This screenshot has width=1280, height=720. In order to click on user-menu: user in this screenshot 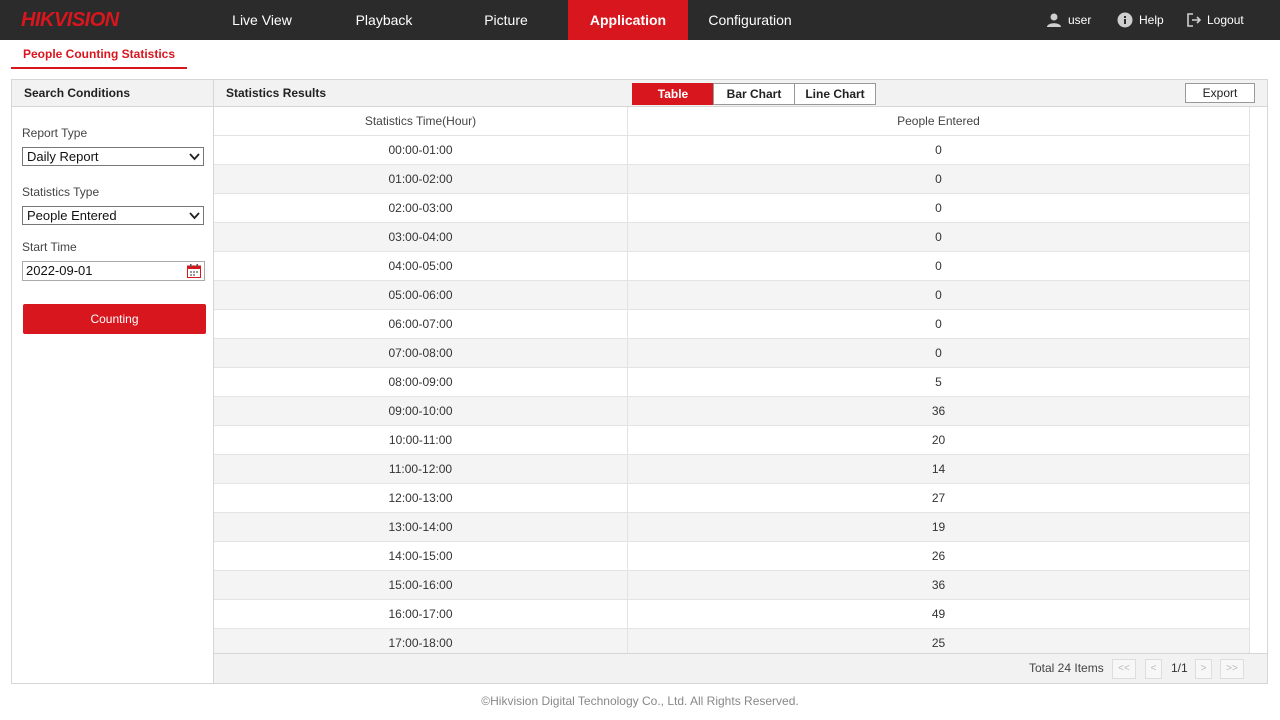, I will do `click(1068, 20)`.